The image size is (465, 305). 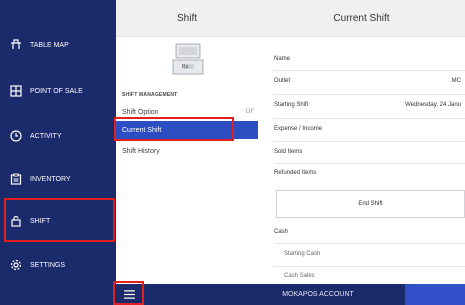 I want to click on clock-icon, so click(x=16, y=136).